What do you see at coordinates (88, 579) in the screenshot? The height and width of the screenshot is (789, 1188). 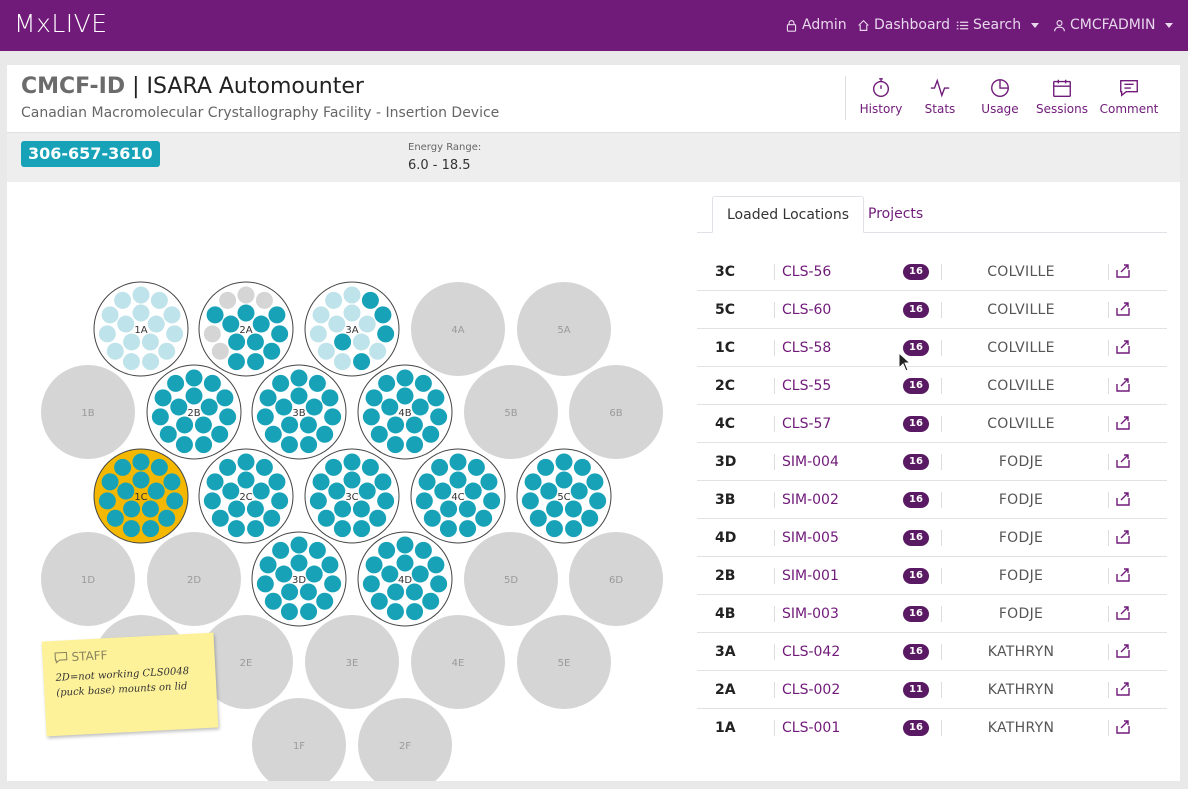 I see `puck-1d: 1D` at bounding box center [88, 579].